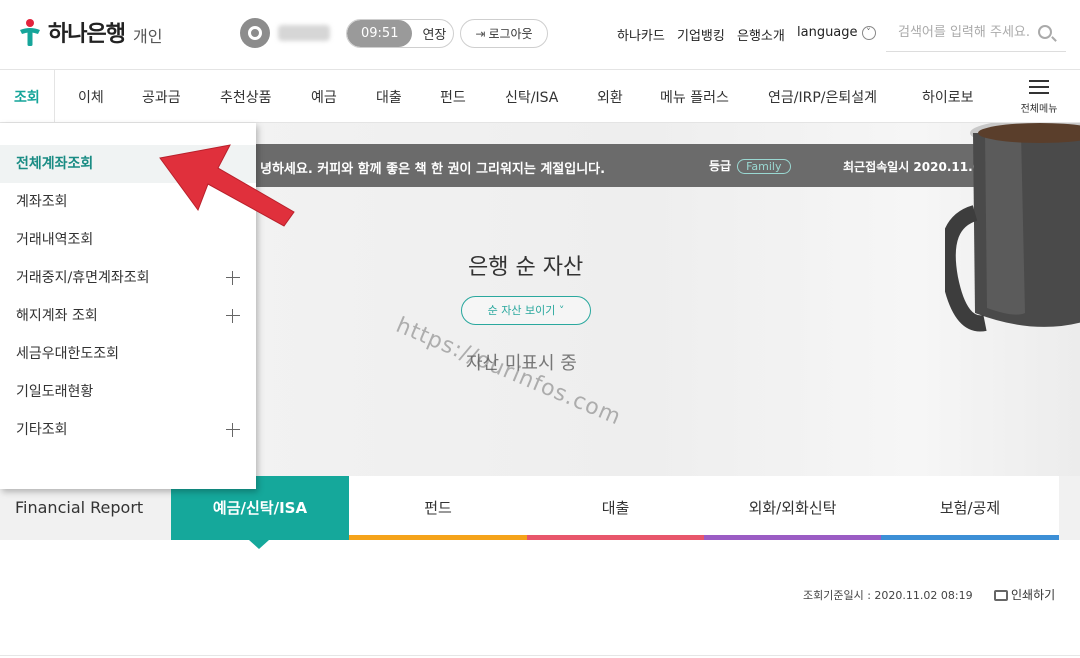 The image size is (1080, 658). What do you see at coordinates (128, 392) in the screenshot?
I see `menu-maturity-status: 기일도래현황` at bounding box center [128, 392].